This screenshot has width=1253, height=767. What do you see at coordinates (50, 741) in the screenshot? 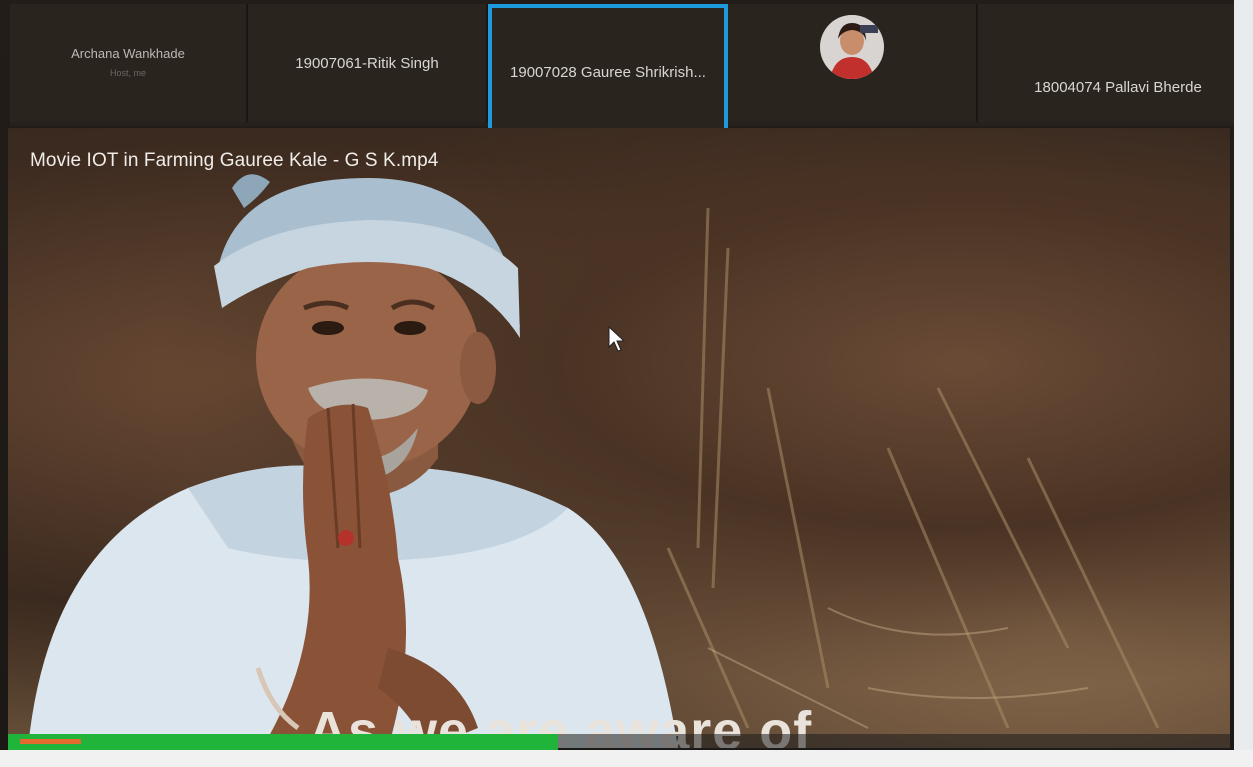
I see `video-played-indicator` at bounding box center [50, 741].